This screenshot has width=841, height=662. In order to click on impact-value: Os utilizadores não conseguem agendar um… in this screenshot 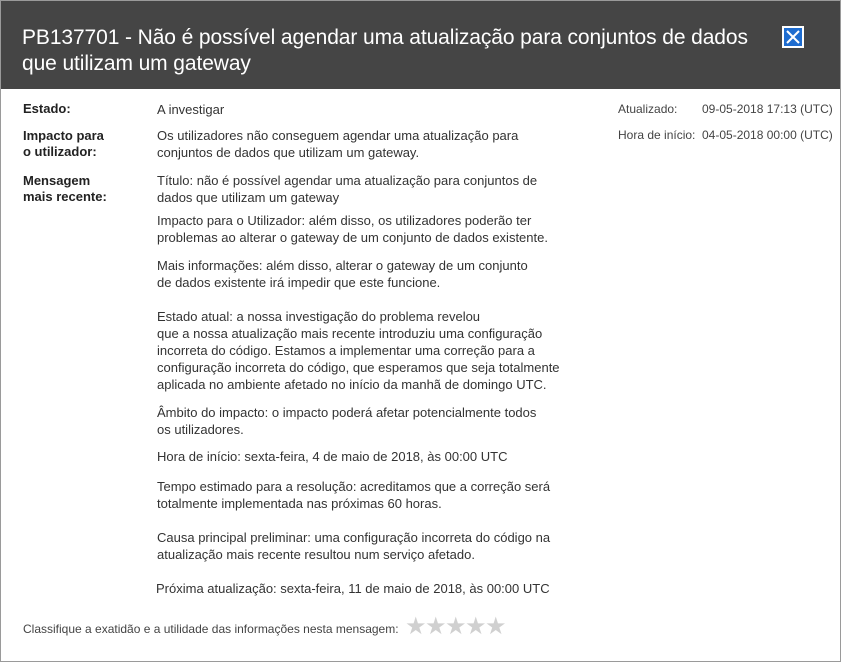, I will do `click(338, 144)`.